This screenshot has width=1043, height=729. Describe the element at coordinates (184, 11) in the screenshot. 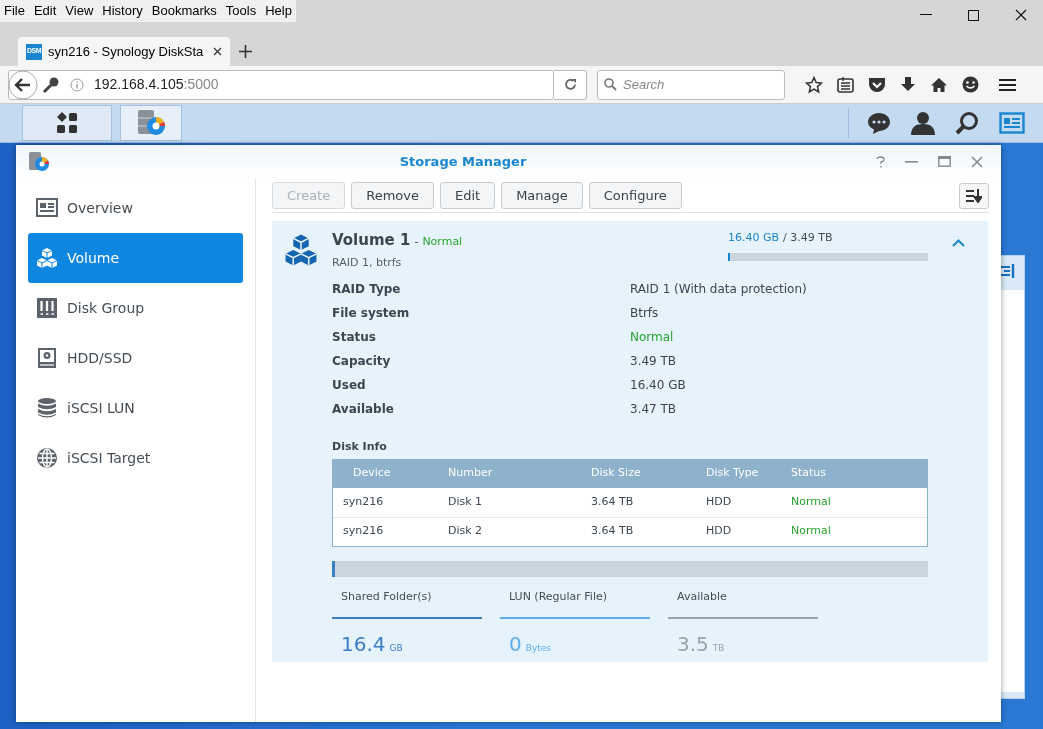

I see `menu-item: Bookmarks` at that location.